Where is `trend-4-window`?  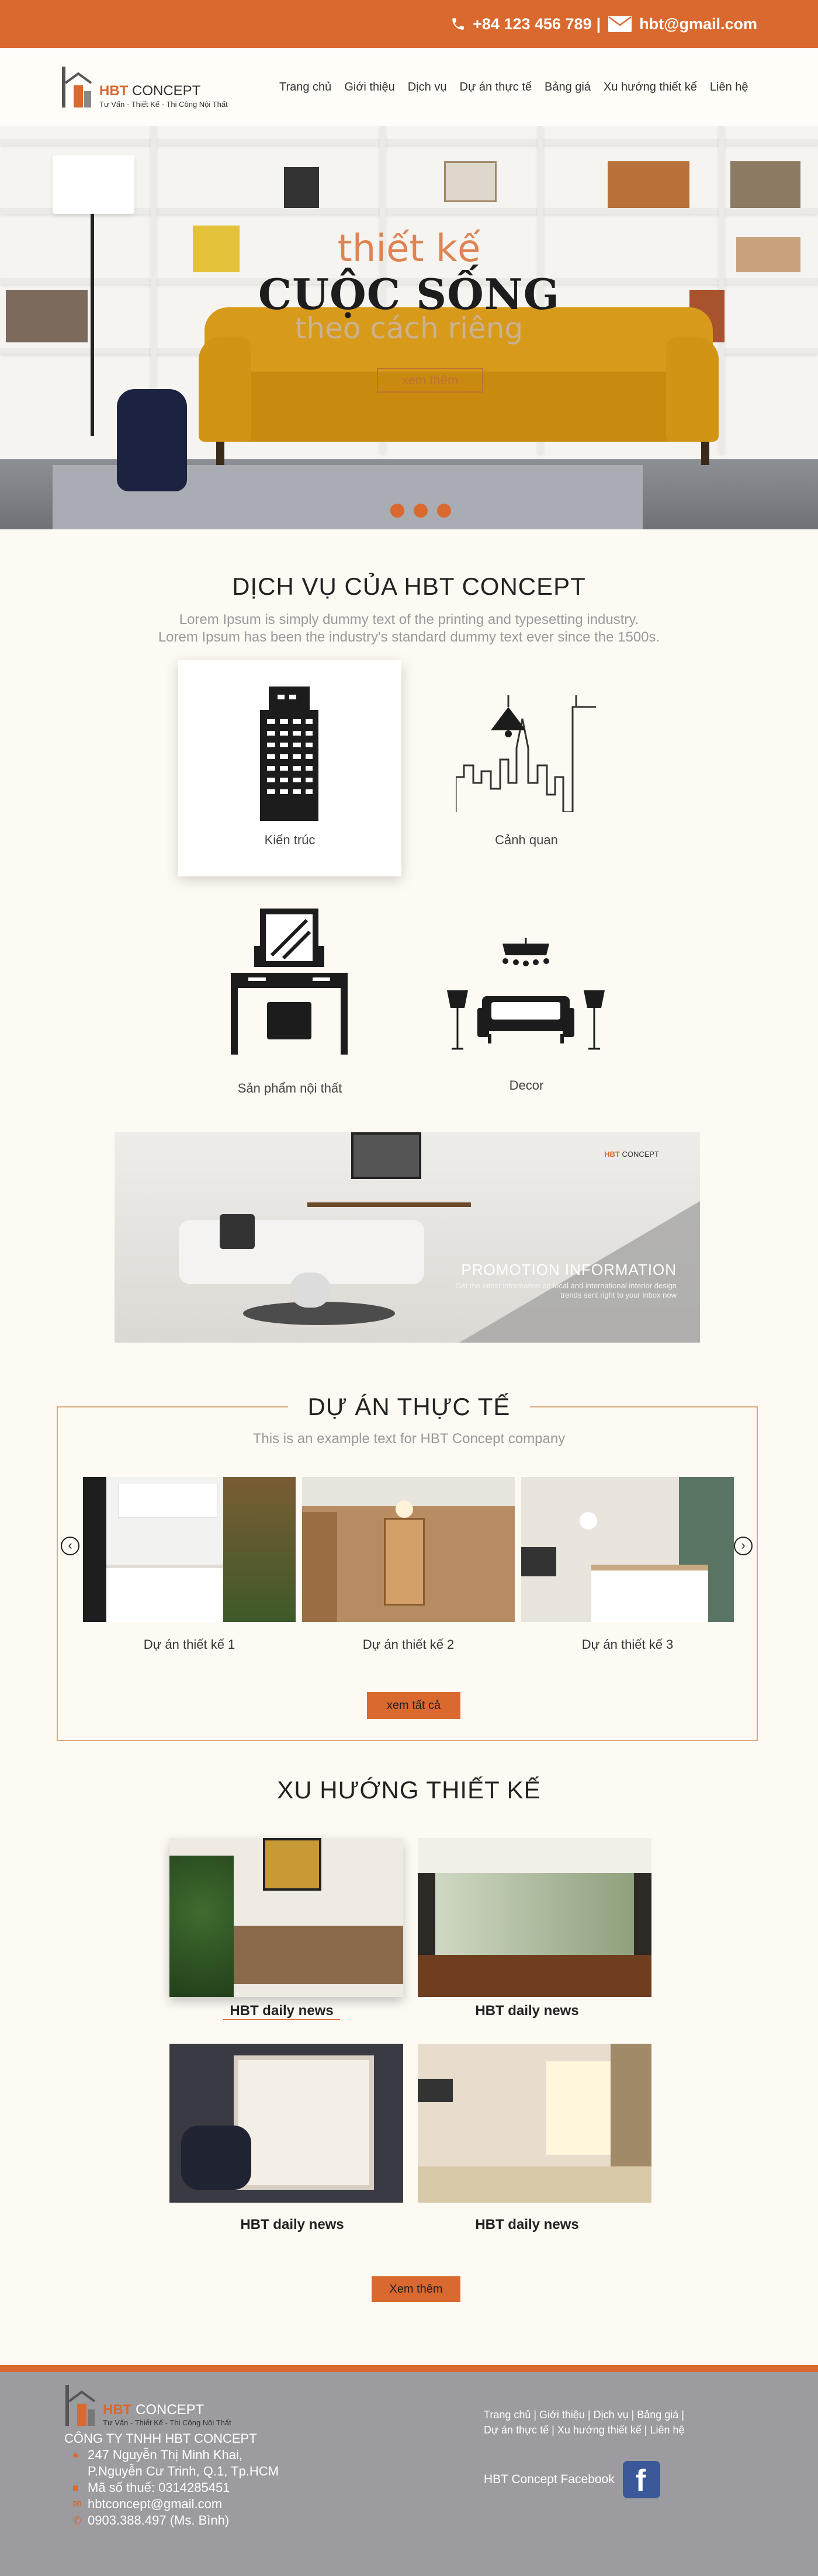
trend-4-window is located at coordinates (581, 2108).